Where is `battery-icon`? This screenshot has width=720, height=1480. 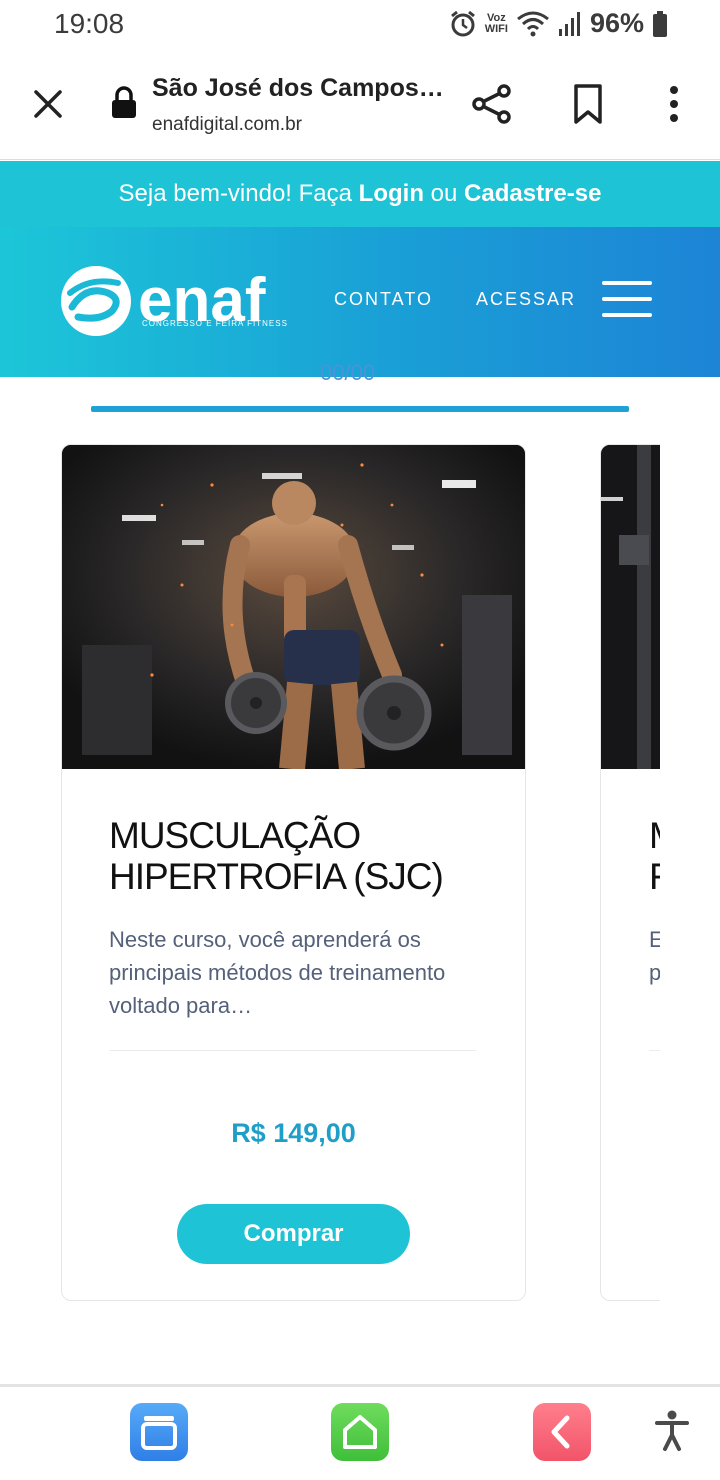
battery-icon is located at coordinates (660, 23).